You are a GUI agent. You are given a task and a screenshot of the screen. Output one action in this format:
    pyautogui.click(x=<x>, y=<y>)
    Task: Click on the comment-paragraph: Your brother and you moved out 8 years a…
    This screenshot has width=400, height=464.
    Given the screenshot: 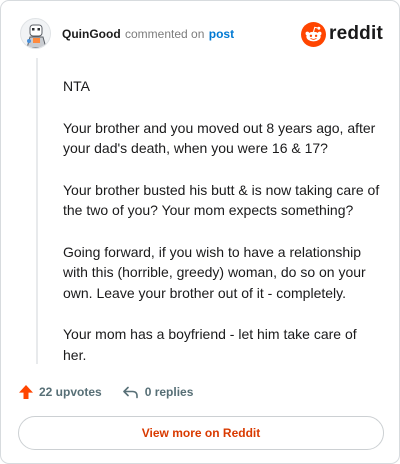 What is the action you would take?
    pyautogui.click(x=219, y=138)
    